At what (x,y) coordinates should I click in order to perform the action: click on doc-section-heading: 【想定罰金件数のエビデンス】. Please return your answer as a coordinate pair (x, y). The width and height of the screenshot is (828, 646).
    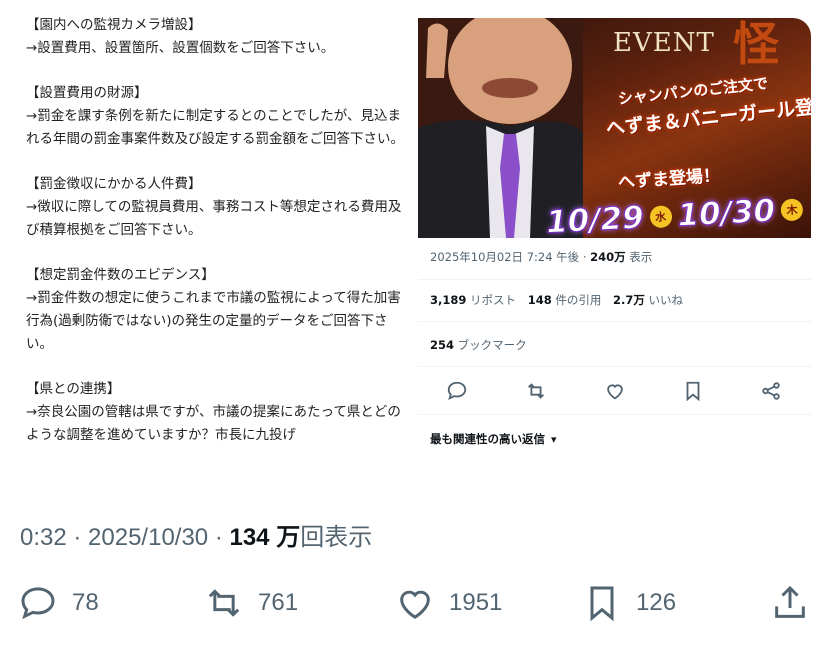
    Looking at the image, I should click on (120, 275).